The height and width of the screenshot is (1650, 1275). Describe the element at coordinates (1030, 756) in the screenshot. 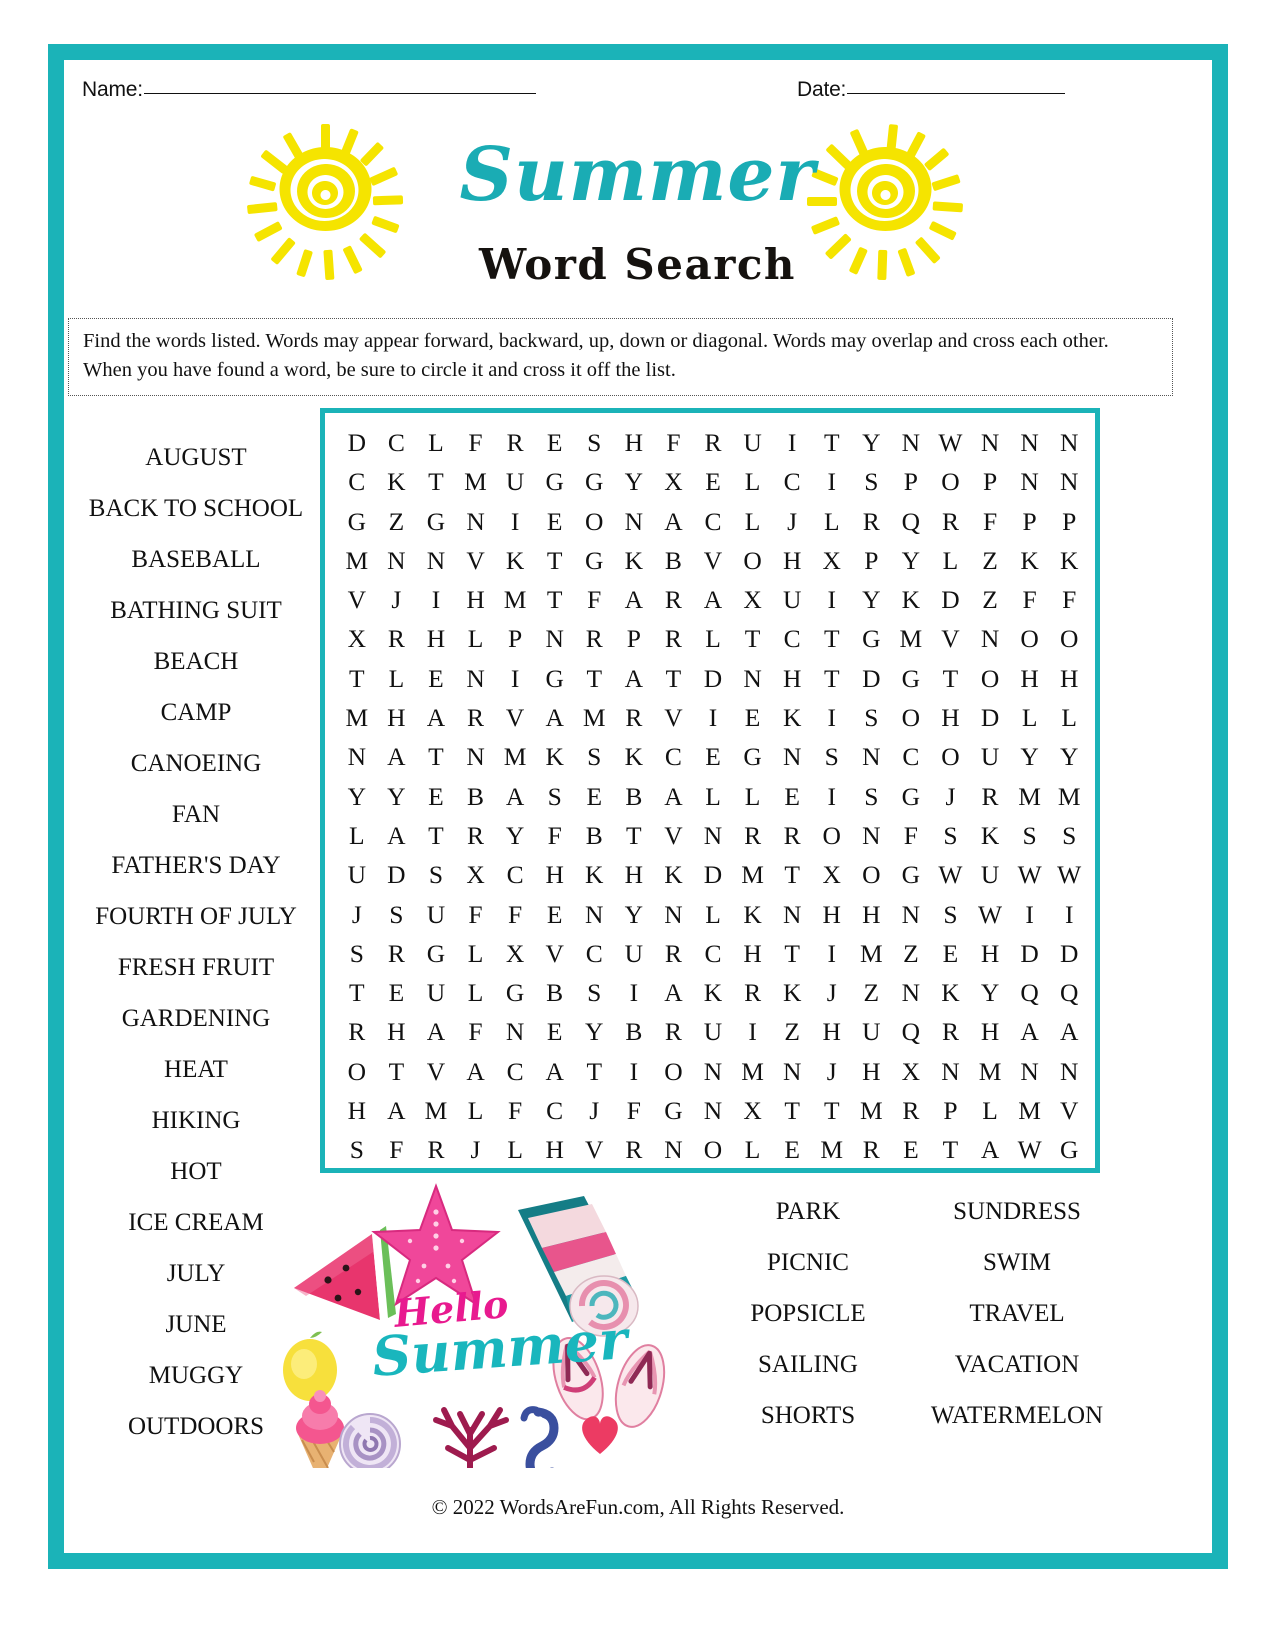

I see `grid-letter: Y` at that location.